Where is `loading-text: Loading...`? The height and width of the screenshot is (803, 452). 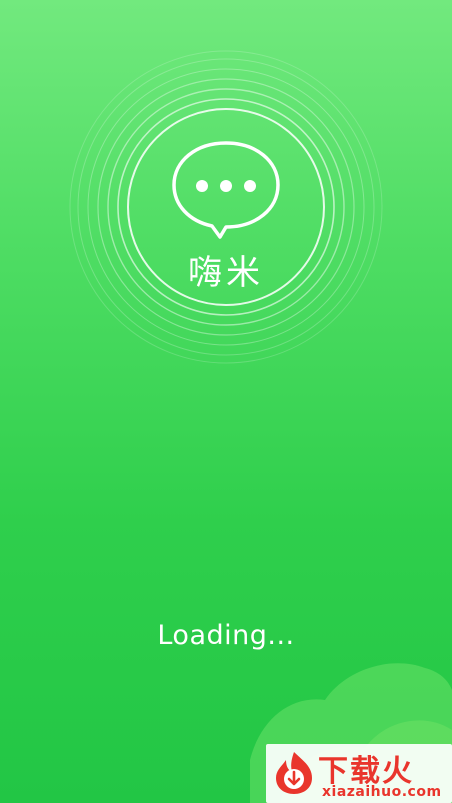
loading-text: Loading... is located at coordinates (226, 635).